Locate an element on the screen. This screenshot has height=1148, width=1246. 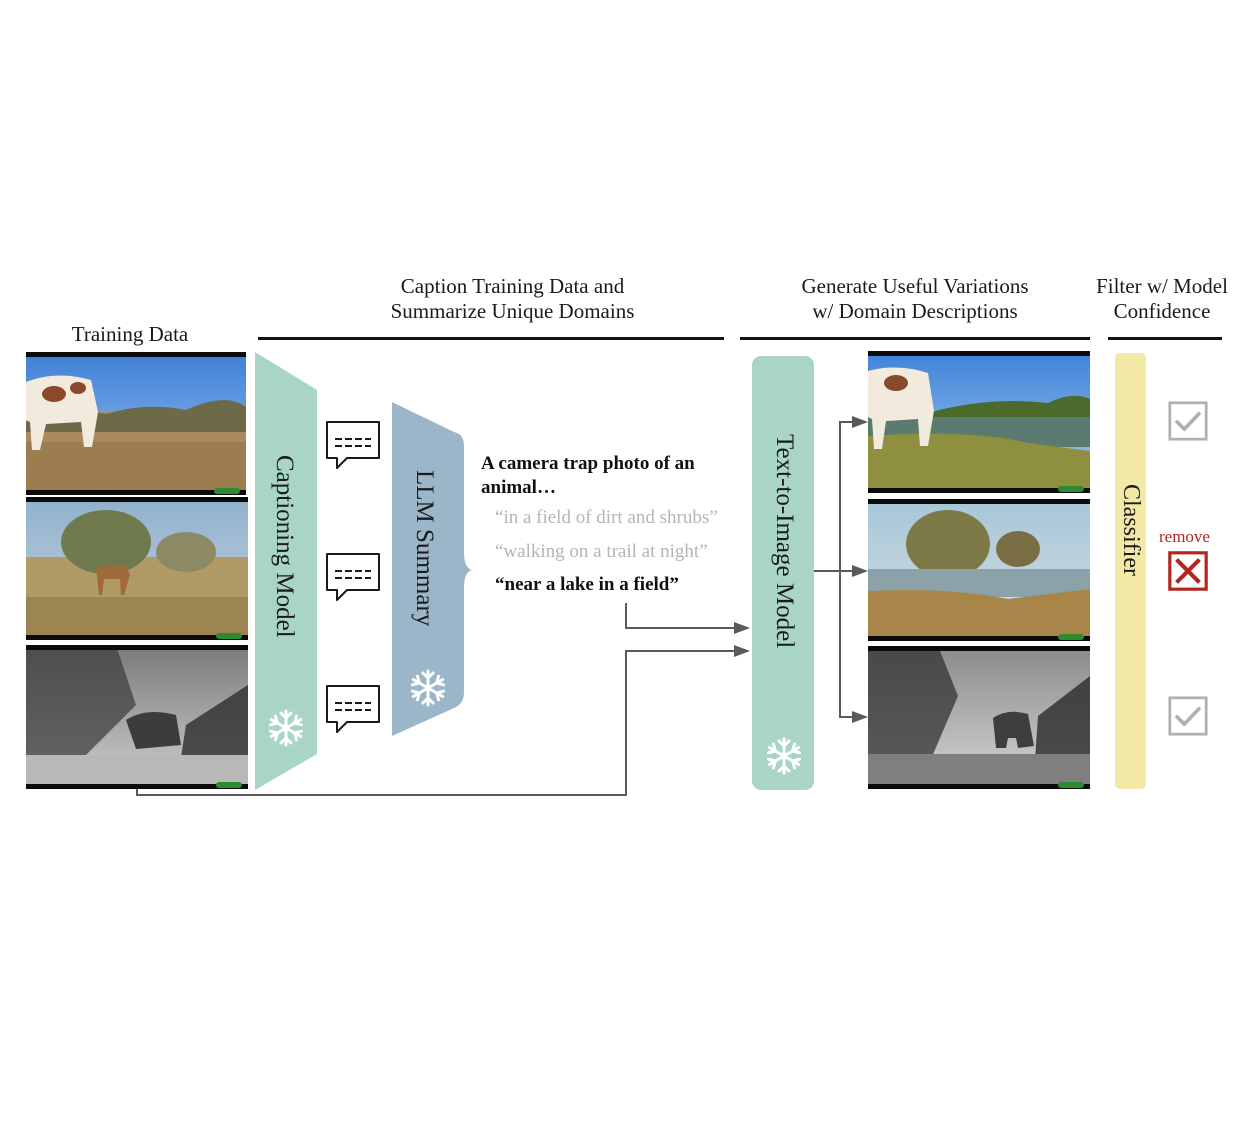
generated-image-elephant-water is located at coordinates (979, 717).